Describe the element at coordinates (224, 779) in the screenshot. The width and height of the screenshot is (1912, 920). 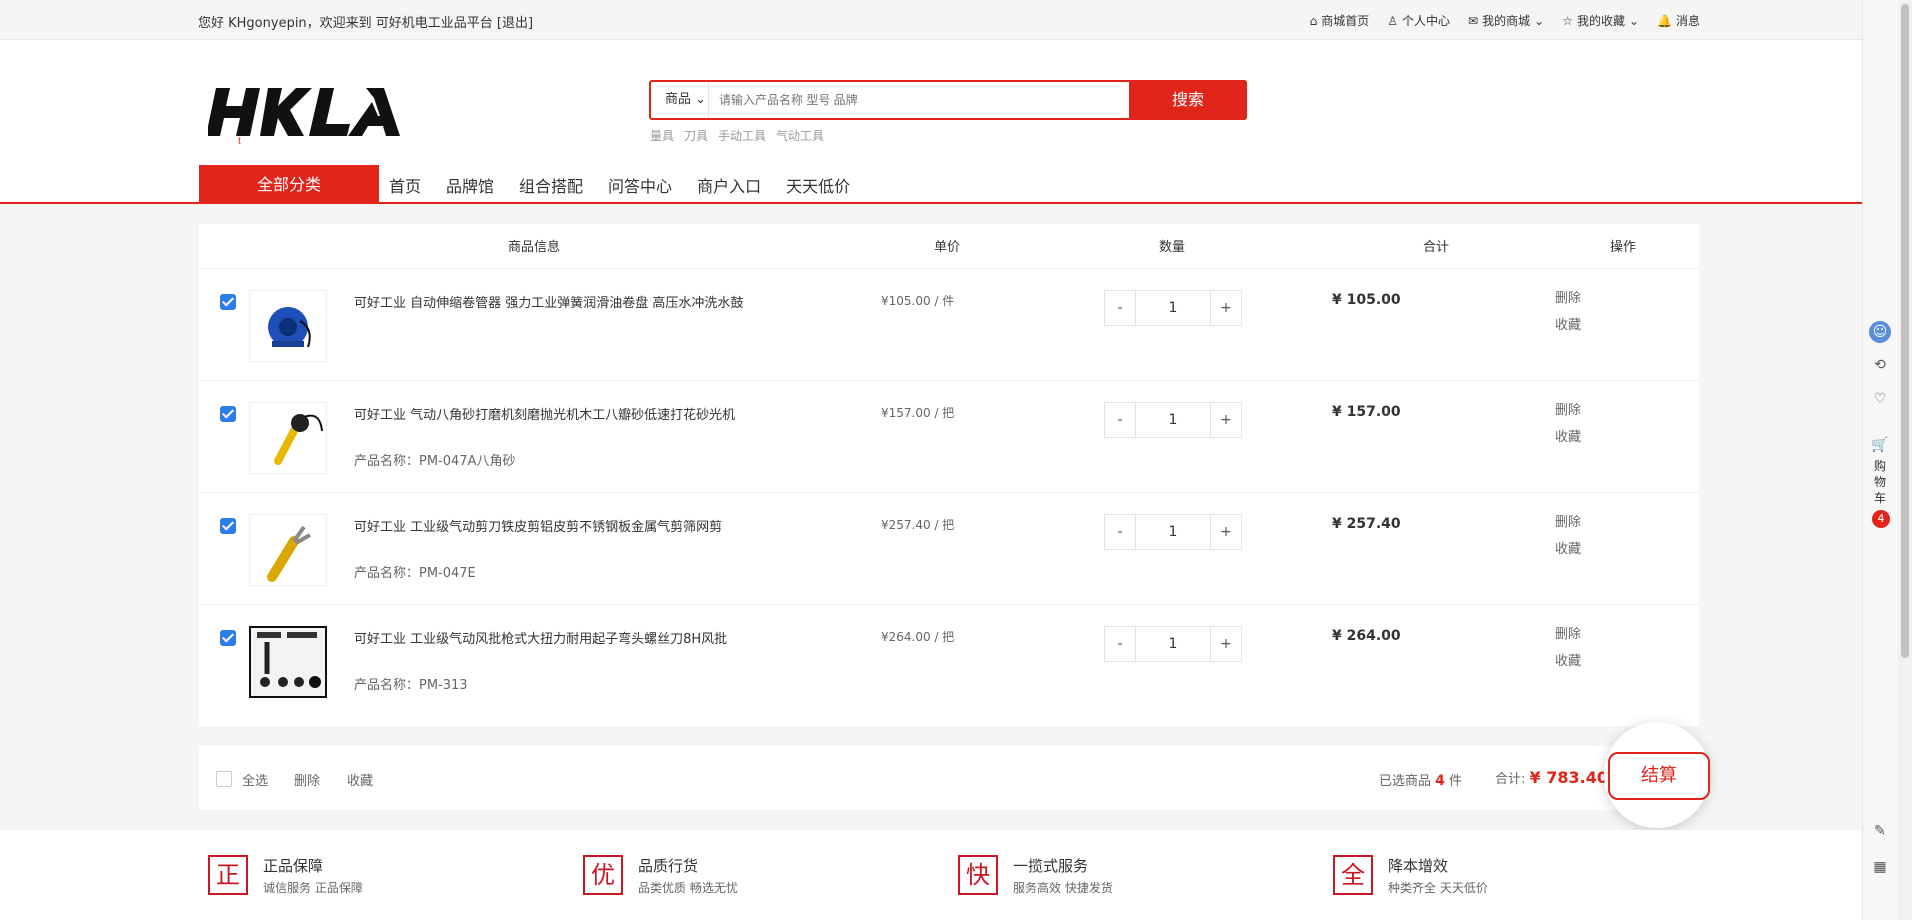
I see `select-all-checkbox` at that location.